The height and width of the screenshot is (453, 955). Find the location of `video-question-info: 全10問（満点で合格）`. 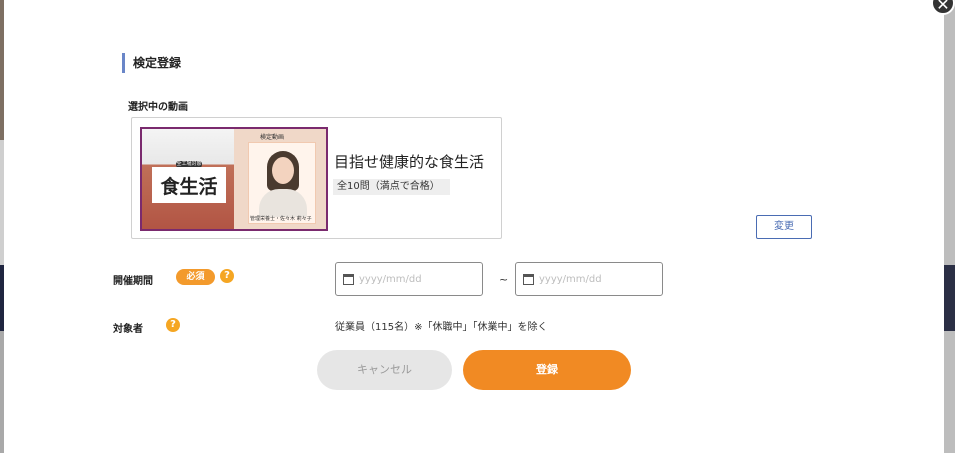

video-question-info: 全10問（満点で合格） is located at coordinates (391, 187).